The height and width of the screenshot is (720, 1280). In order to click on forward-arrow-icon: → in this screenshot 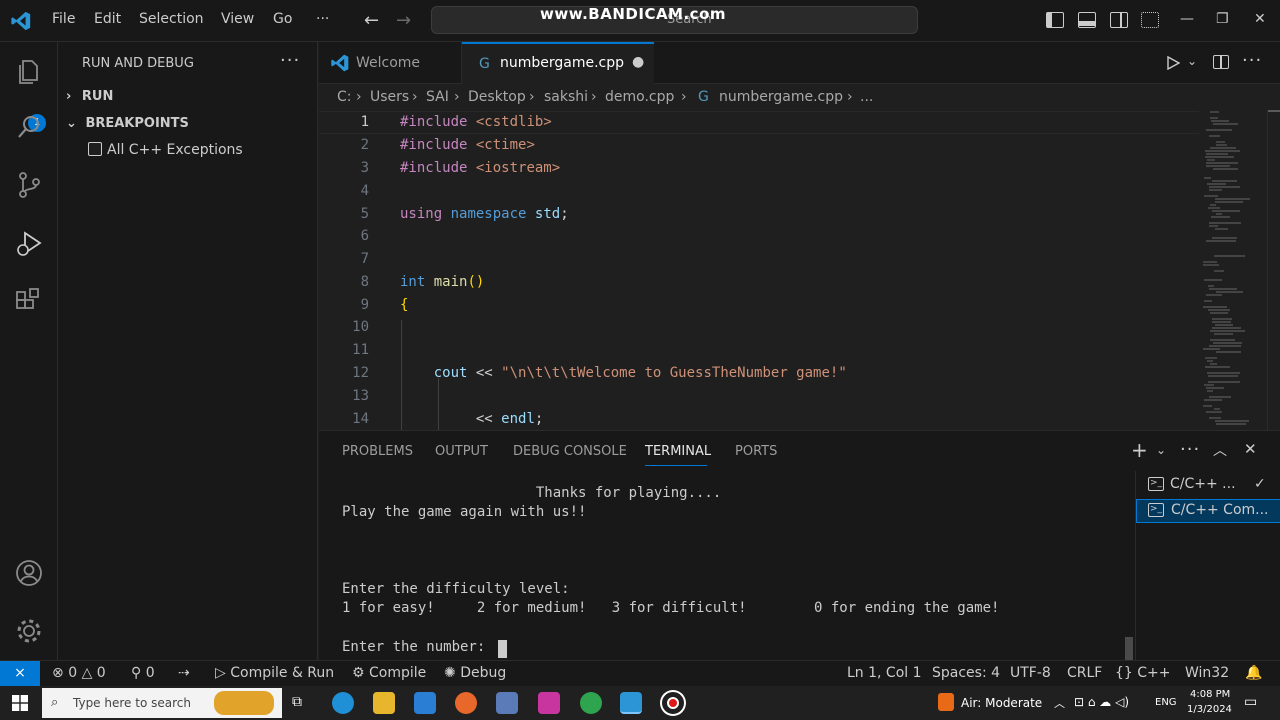, I will do `click(403, 20)`.